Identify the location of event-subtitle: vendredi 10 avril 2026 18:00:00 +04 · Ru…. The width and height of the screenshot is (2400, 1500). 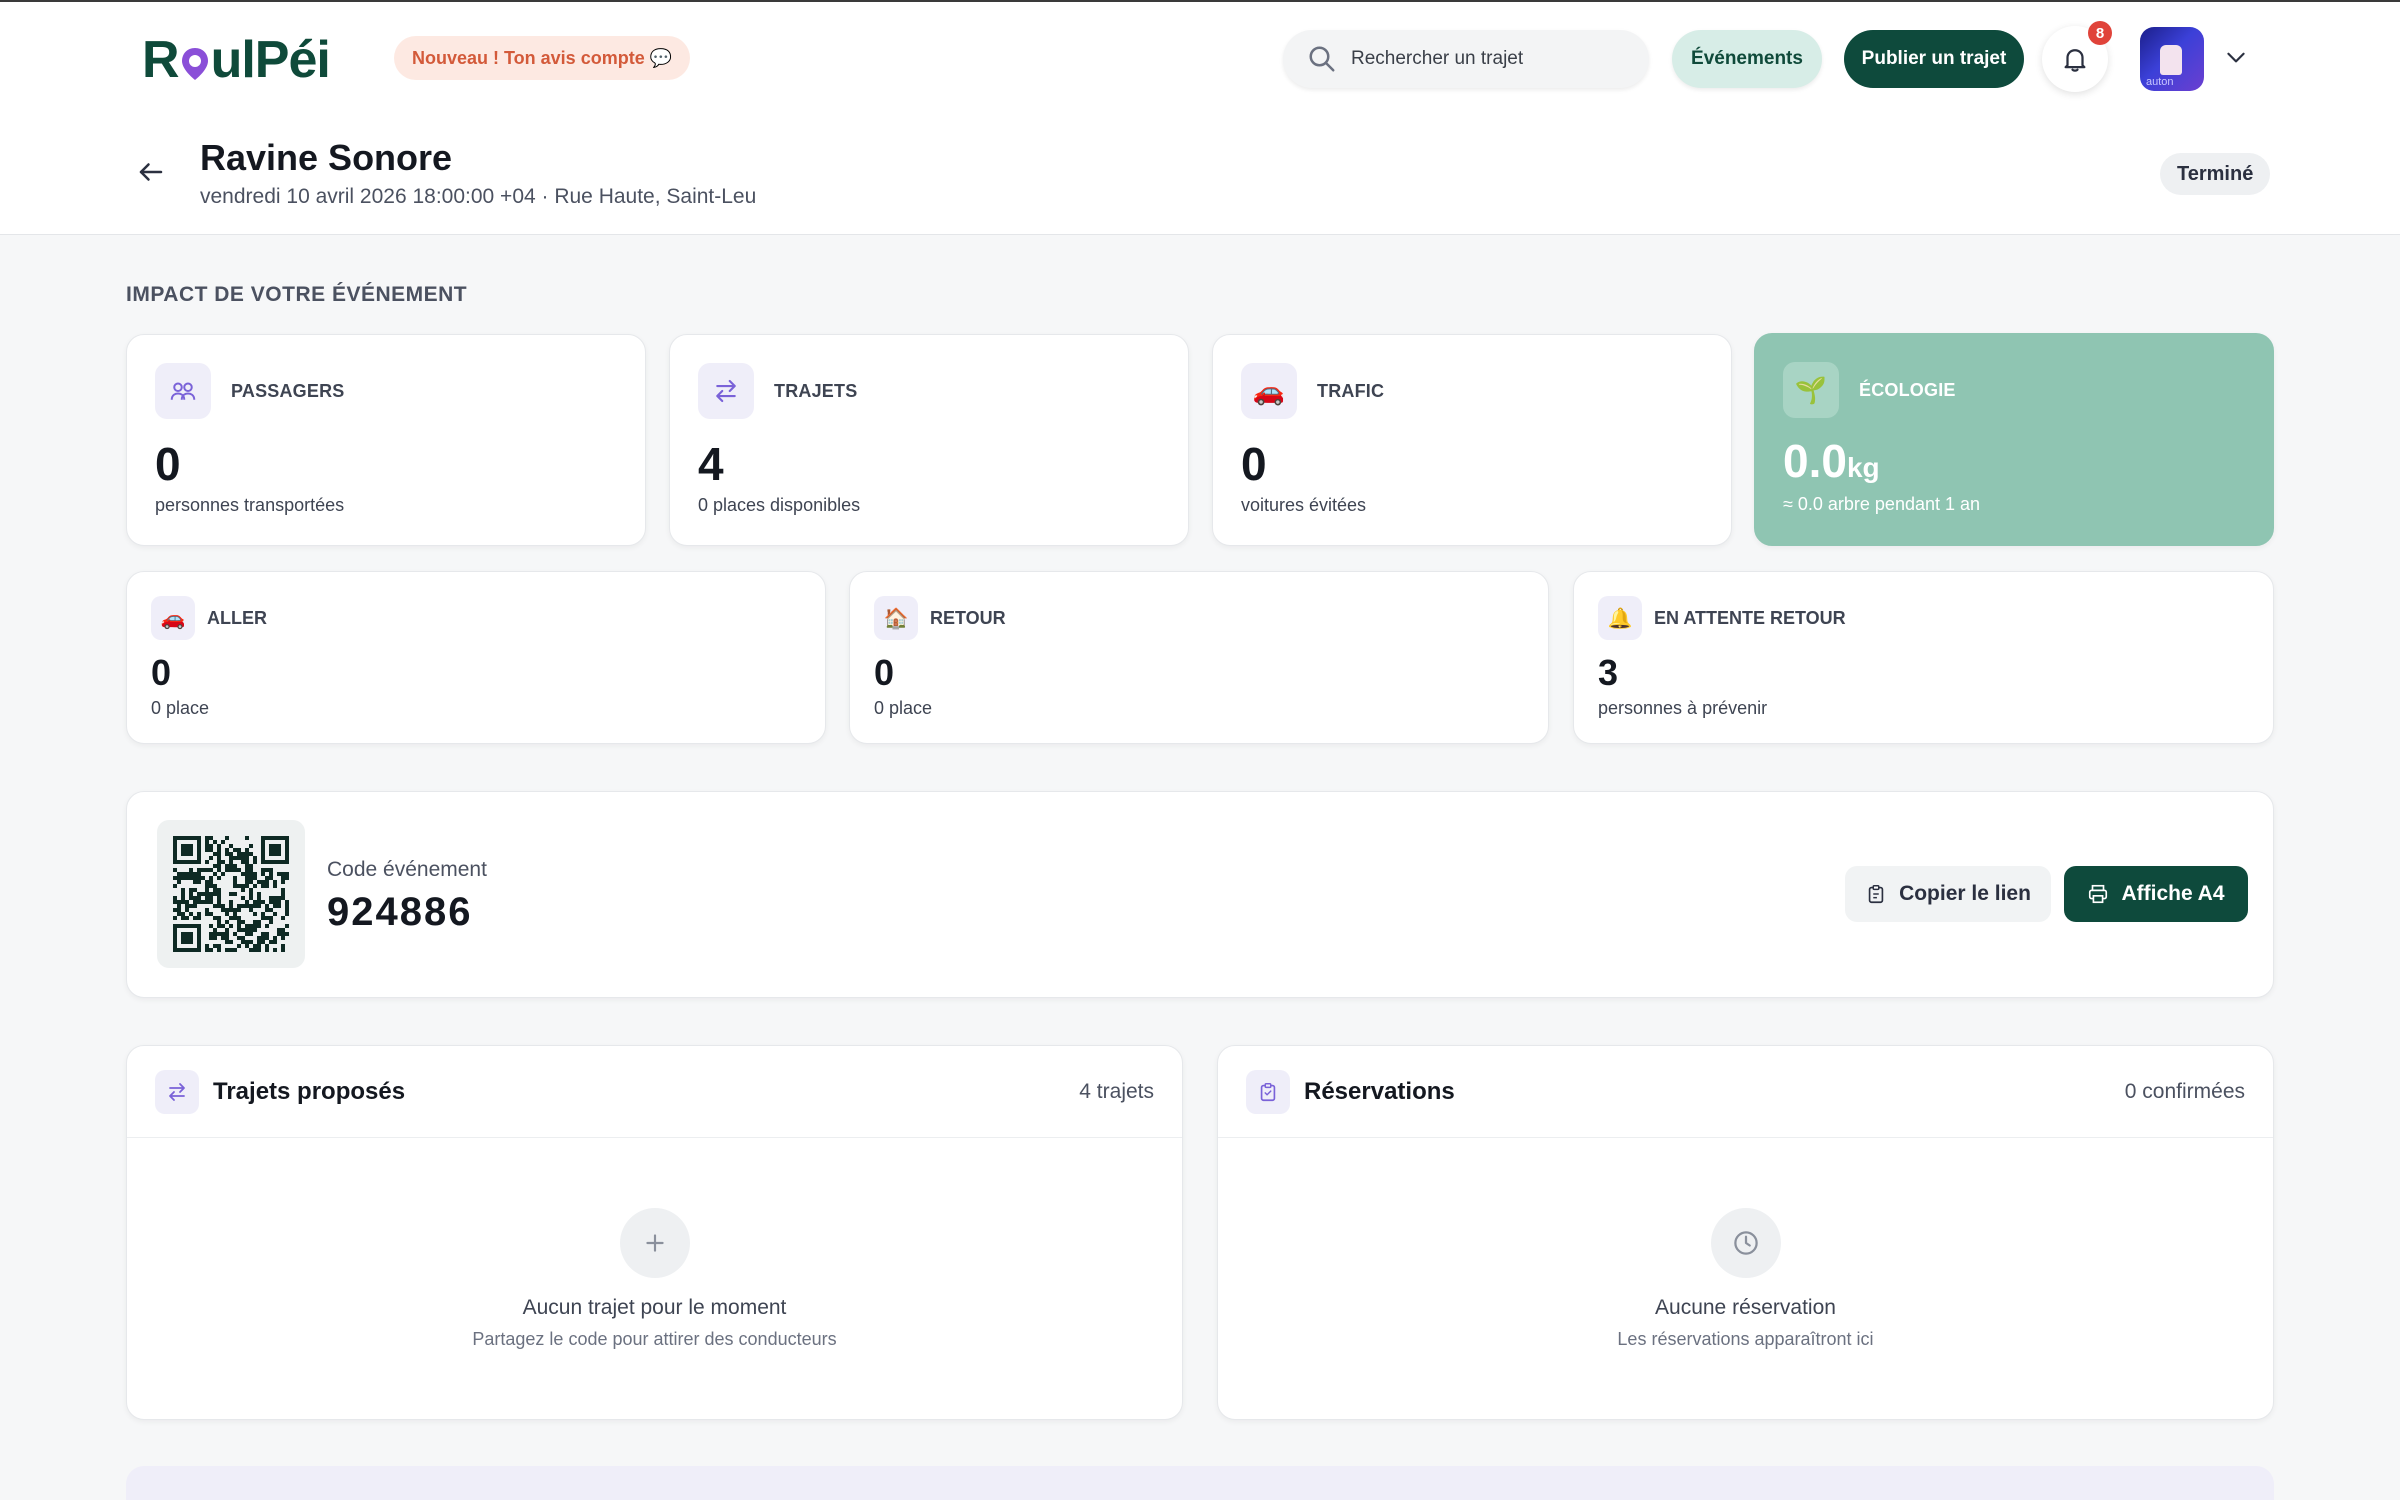
(478, 196).